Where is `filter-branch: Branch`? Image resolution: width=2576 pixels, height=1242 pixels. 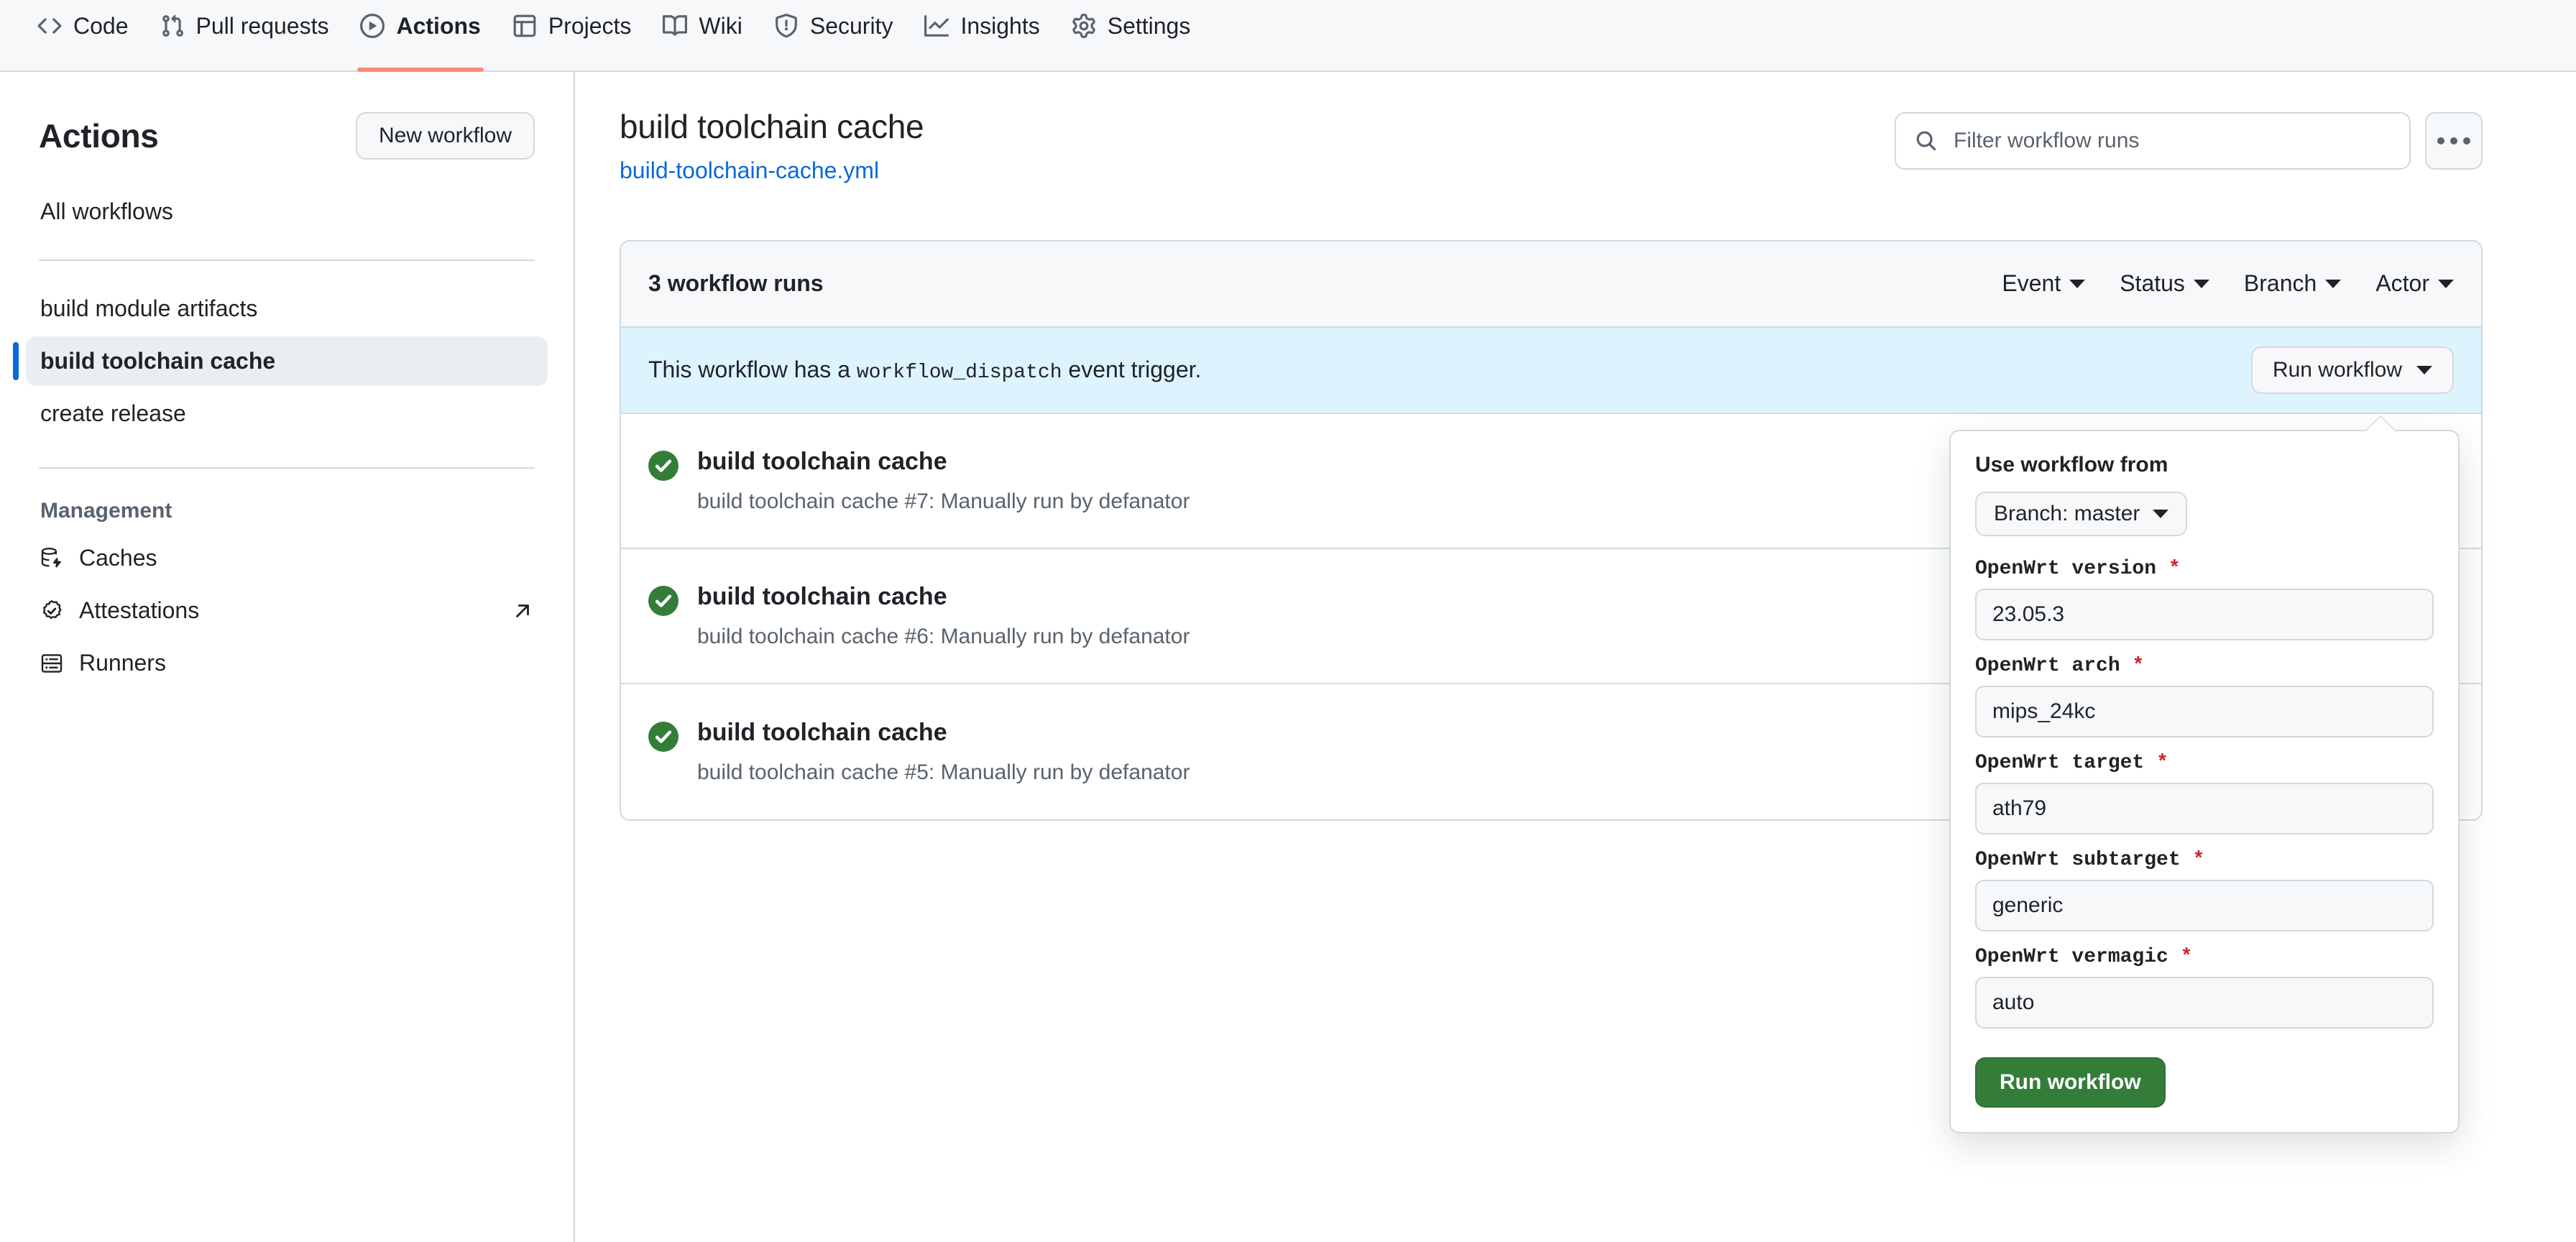
filter-branch: Branch is located at coordinates (2292, 283).